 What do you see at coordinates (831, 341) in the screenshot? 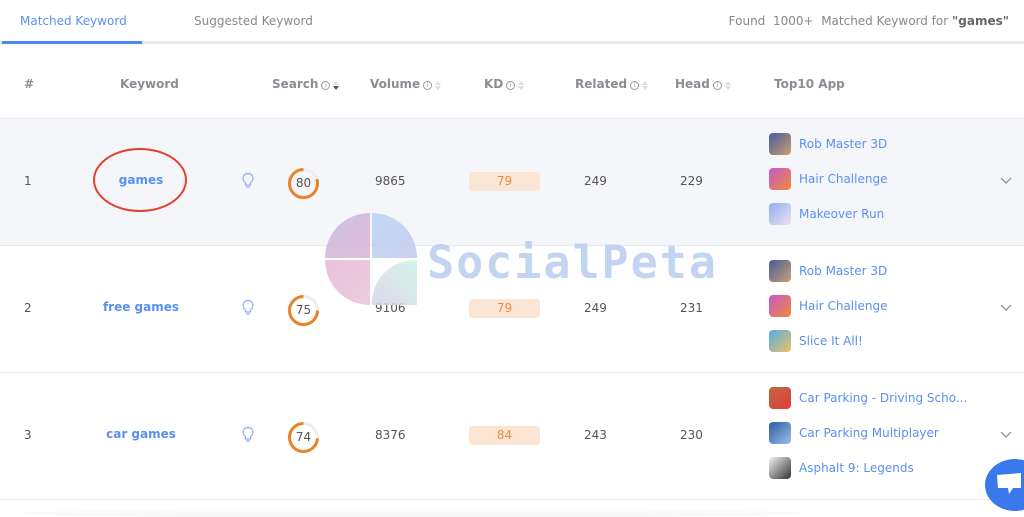
I see `app-name: Slice It All!` at bounding box center [831, 341].